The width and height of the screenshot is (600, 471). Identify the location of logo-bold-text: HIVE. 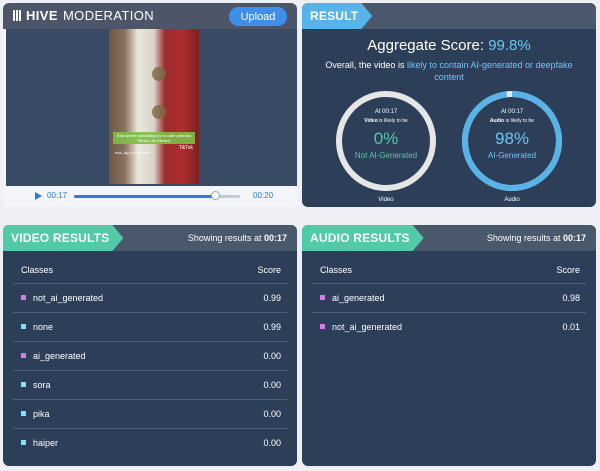
(42, 15).